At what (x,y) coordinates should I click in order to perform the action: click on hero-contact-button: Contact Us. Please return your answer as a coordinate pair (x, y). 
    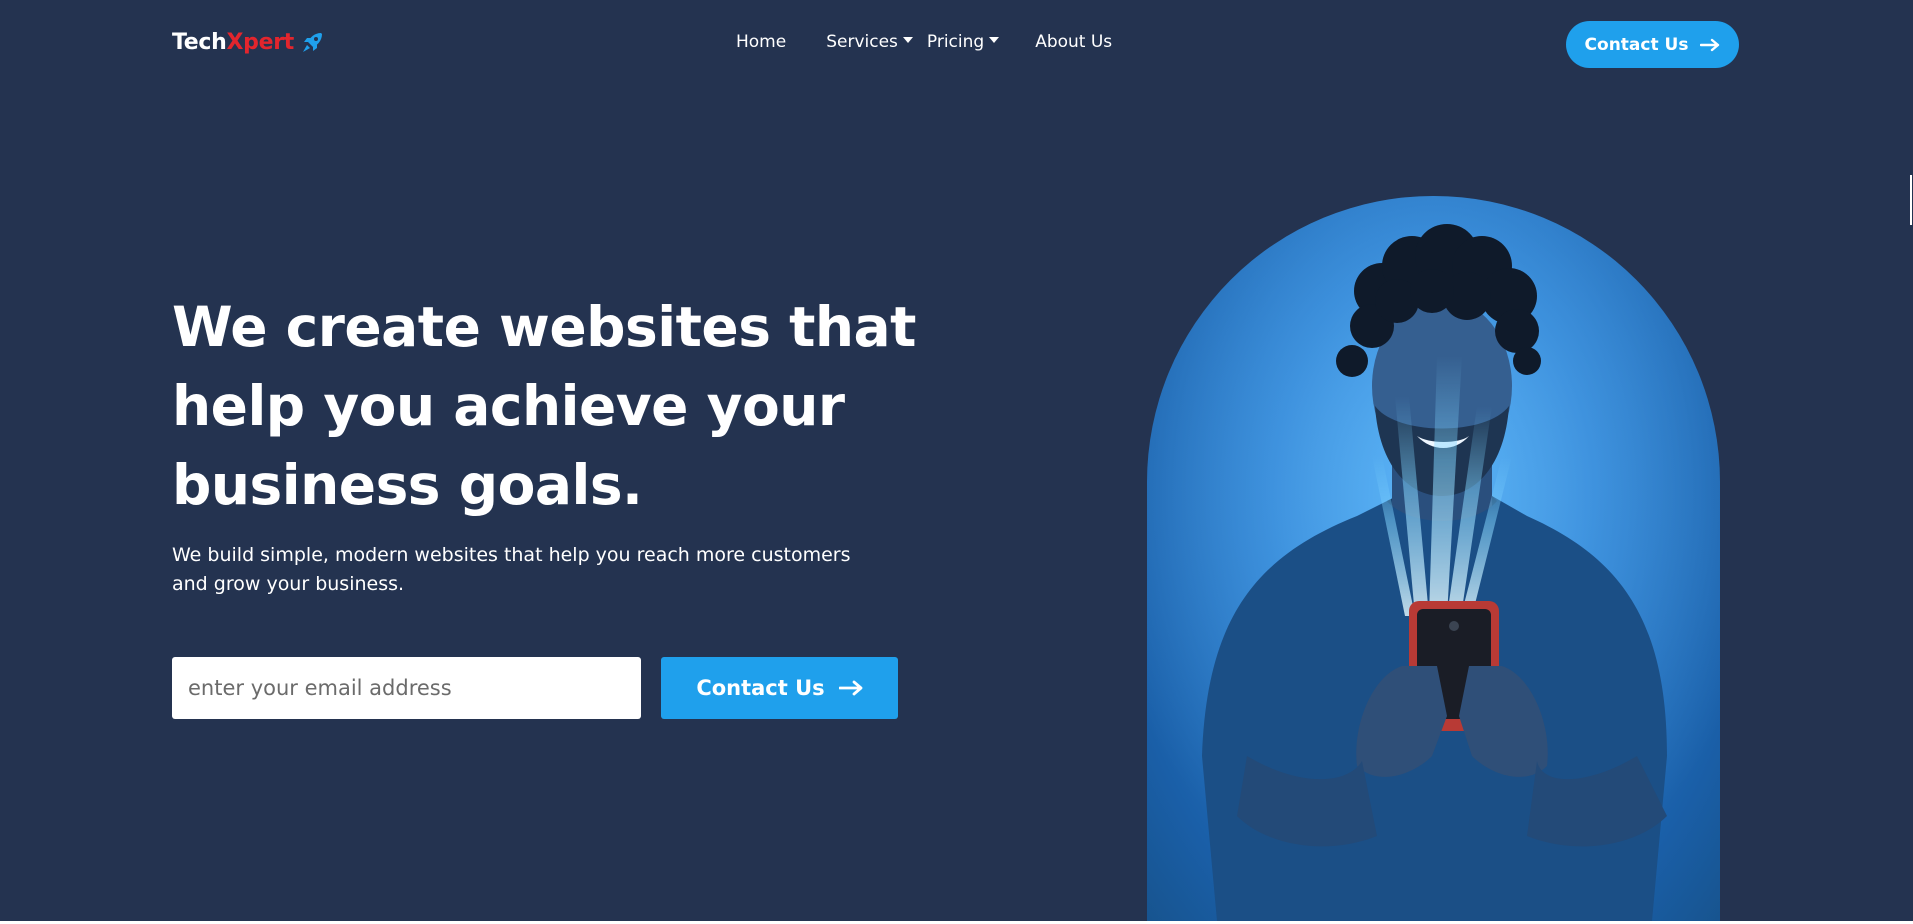
    Looking at the image, I should click on (779, 688).